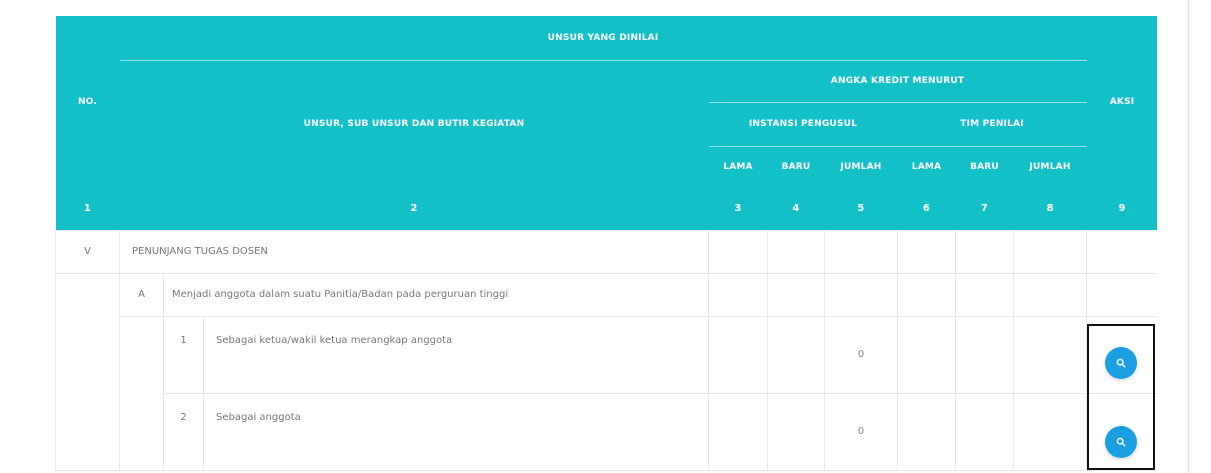  I want to click on index-col-9: 9, so click(1121, 209).